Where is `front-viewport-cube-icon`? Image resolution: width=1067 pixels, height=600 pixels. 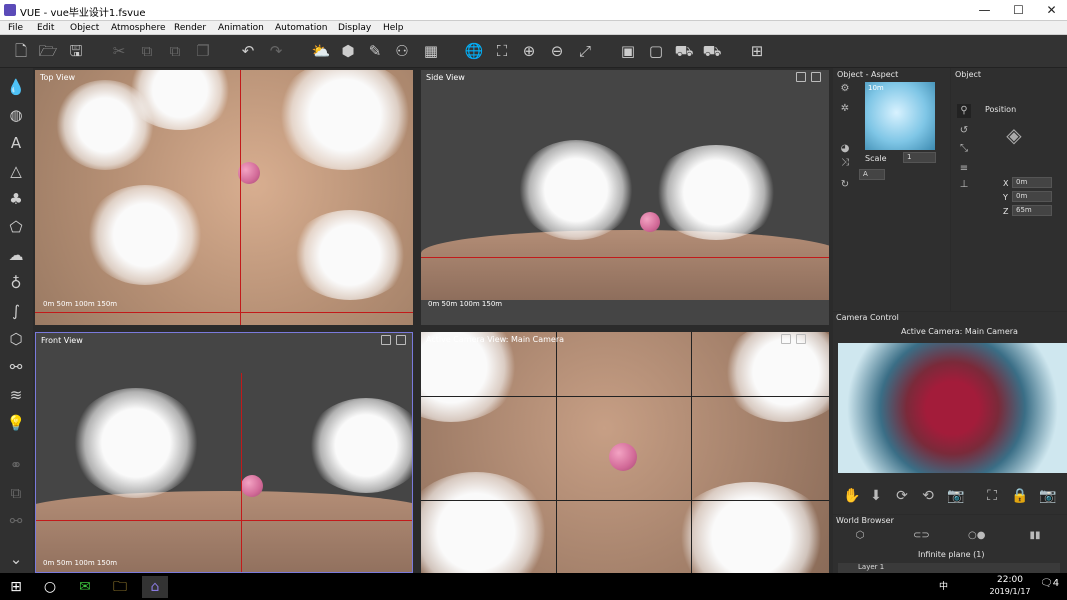 front-viewport-cube-icon is located at coordinates (386, 340).